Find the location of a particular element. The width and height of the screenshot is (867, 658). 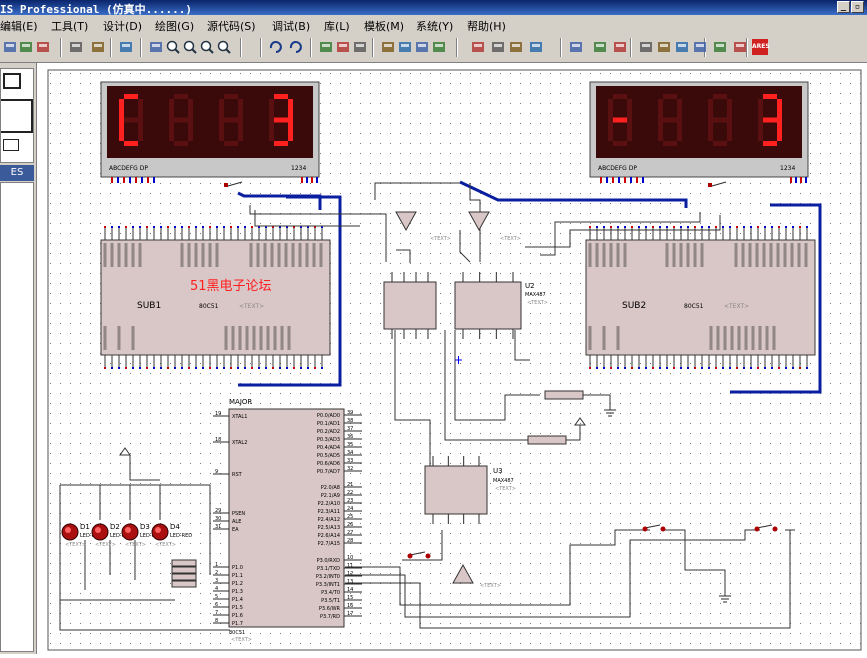

zoom-all-icon is located at coordinates (207, 47).